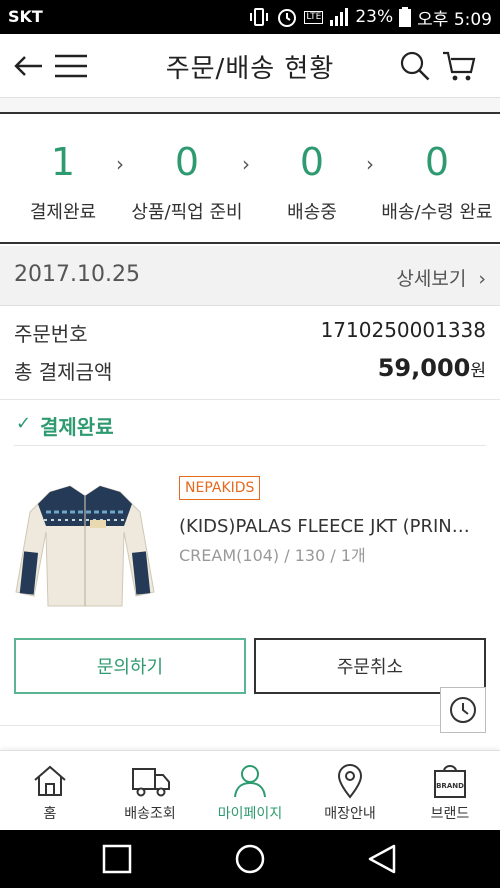  Describe the element at coordinates (150, 814) in the screenshot. I see `tab-label: 배송조회` at that location.